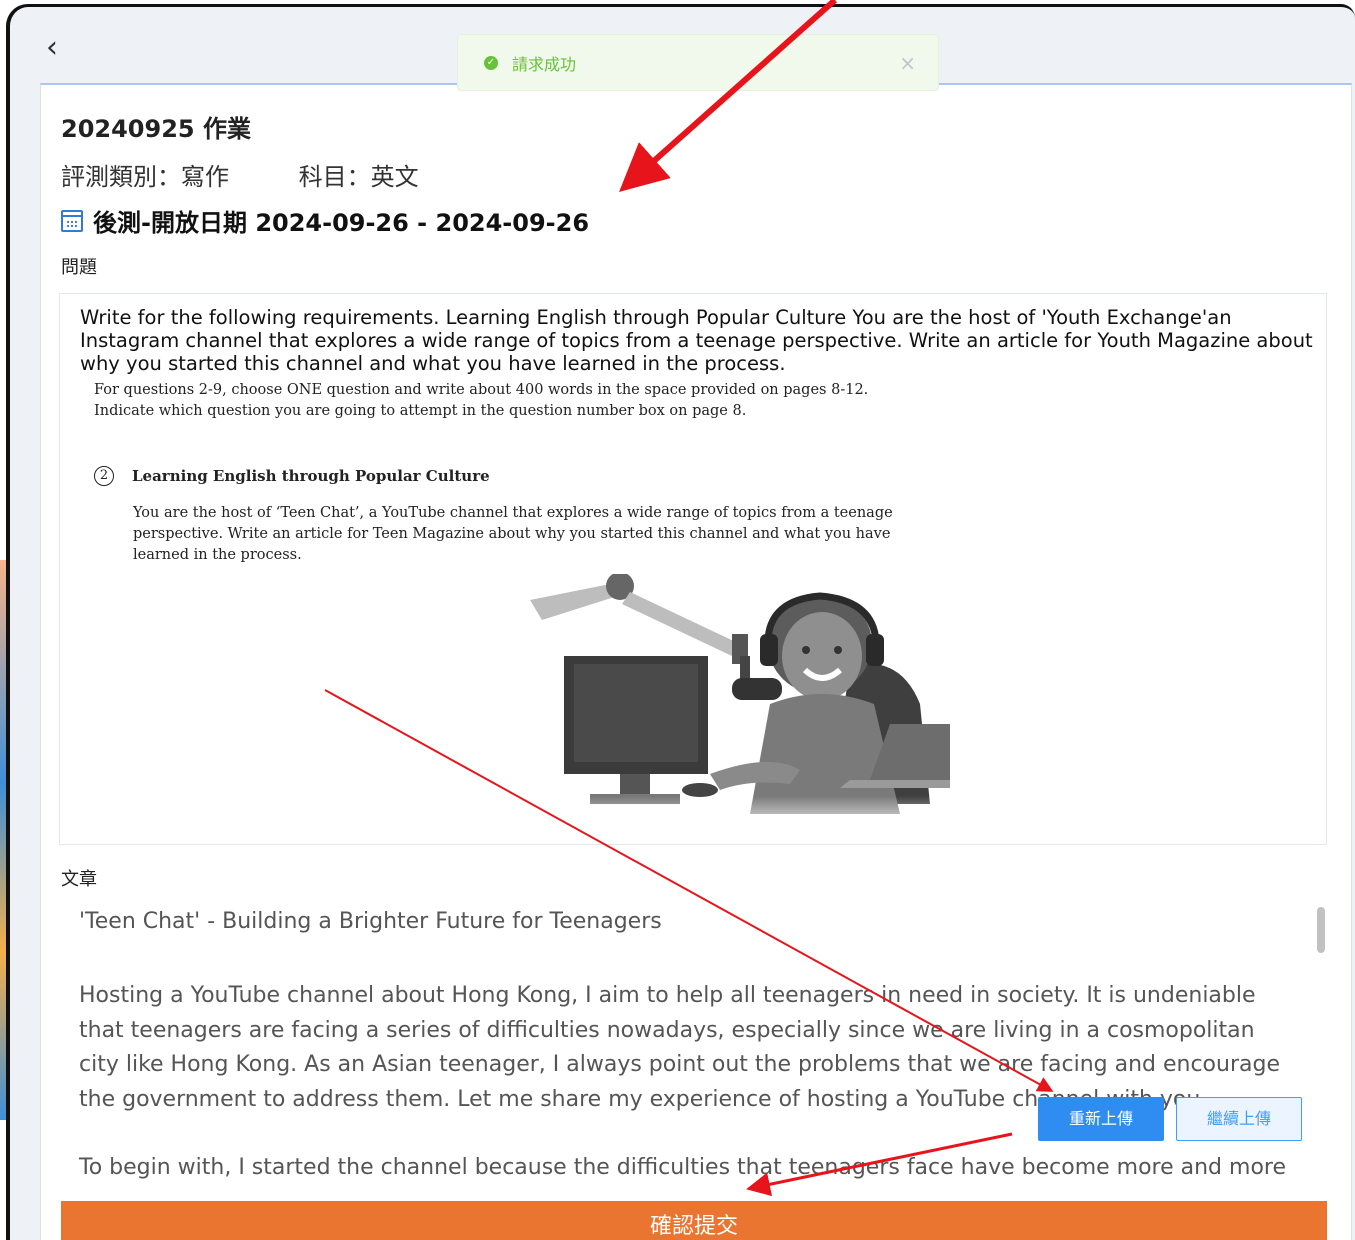 Image resolution: width=1355 pixels, height=1240 pixels. I want to click on question-item-title: Learning English through Popular Culture, so click(311, 476).